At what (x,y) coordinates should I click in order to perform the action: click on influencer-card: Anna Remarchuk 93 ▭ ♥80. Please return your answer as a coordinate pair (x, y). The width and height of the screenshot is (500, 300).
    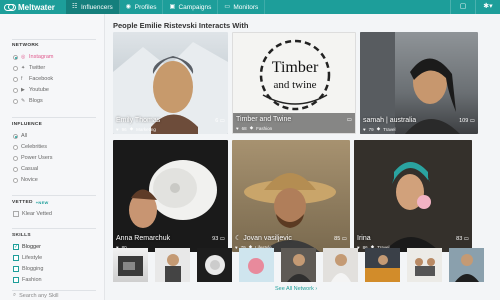
    Looking at the image, I should click on (170, 196).